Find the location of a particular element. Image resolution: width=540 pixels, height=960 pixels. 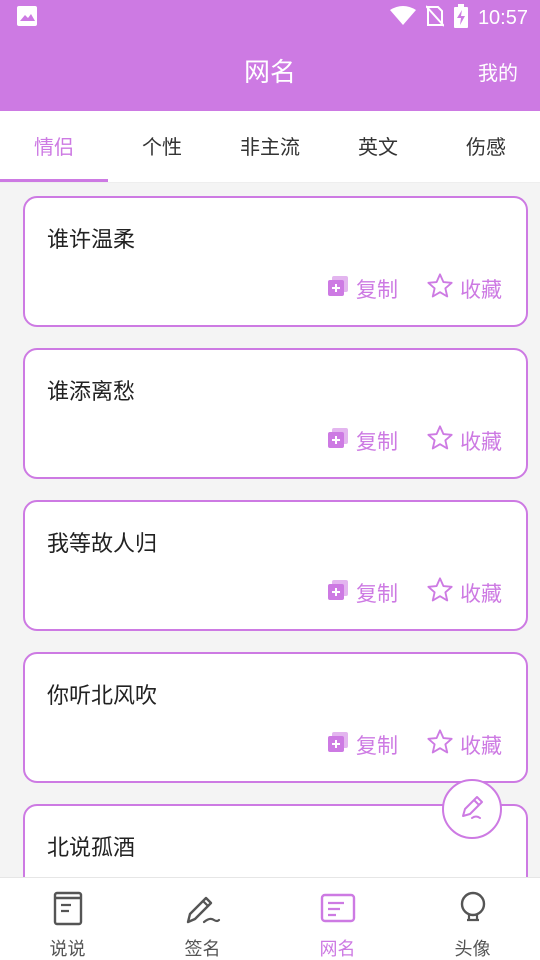

page-title: 网名 is located at coordinates (269, 73).